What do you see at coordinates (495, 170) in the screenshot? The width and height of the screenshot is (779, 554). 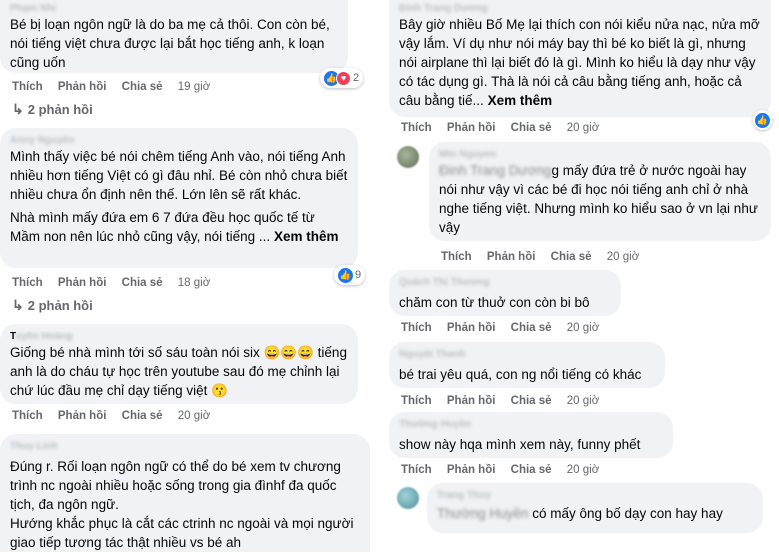 I see `mention-link: Đinh Trang Dương` at bounding box center [495, 170].